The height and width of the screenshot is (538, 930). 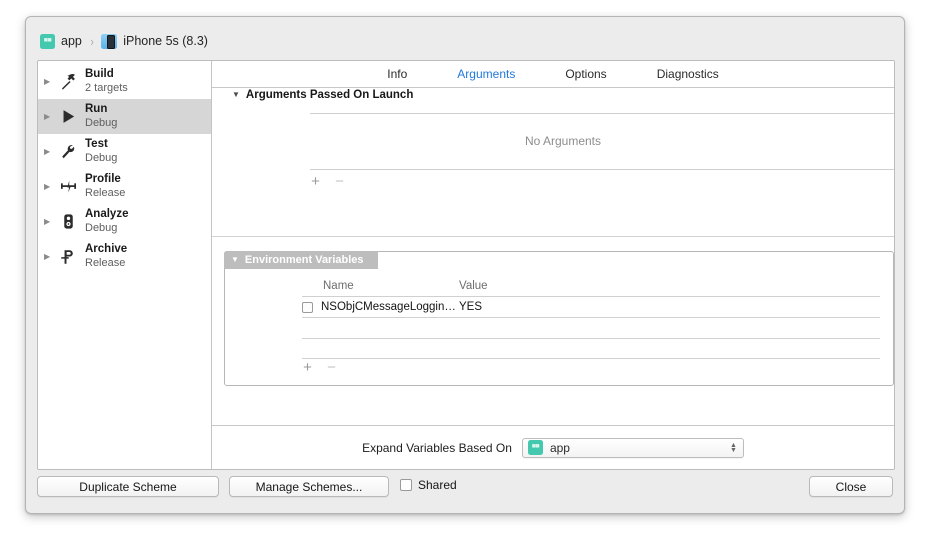 I want to click on add-argument-button: +, so click(x=315, y=181).